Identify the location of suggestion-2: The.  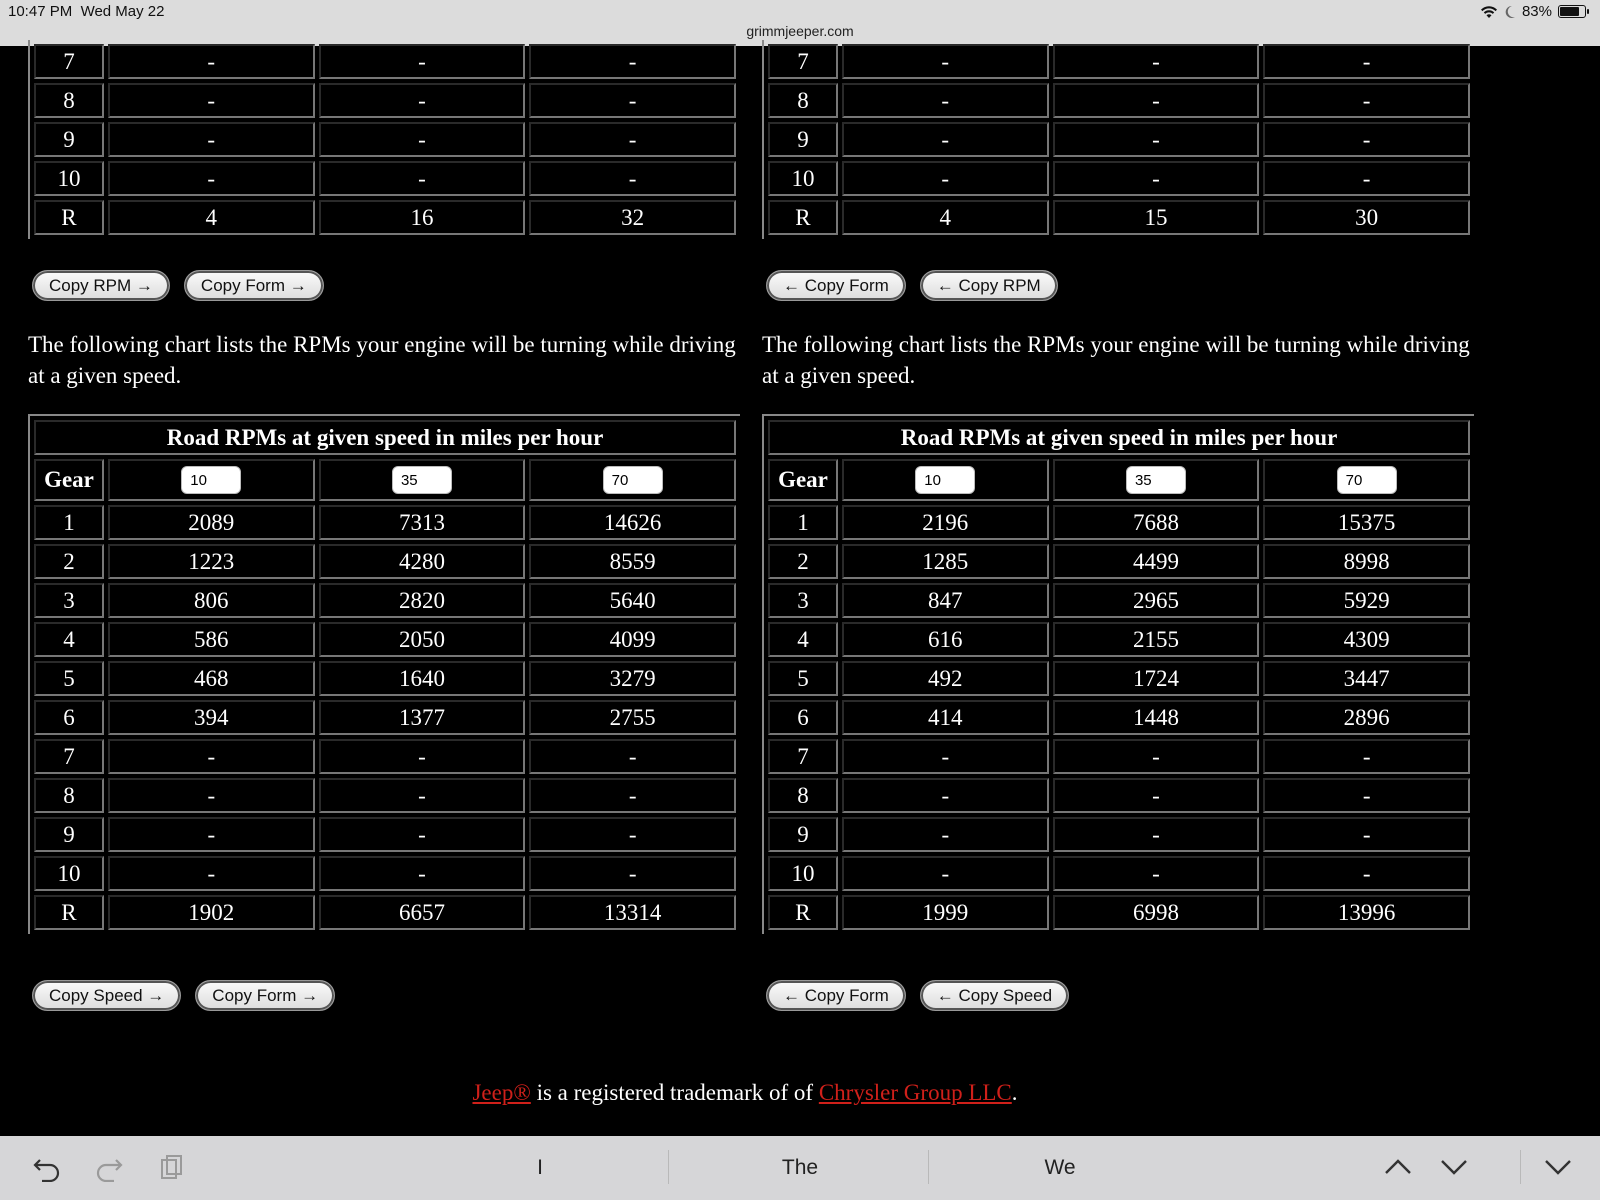
(800, 1168).